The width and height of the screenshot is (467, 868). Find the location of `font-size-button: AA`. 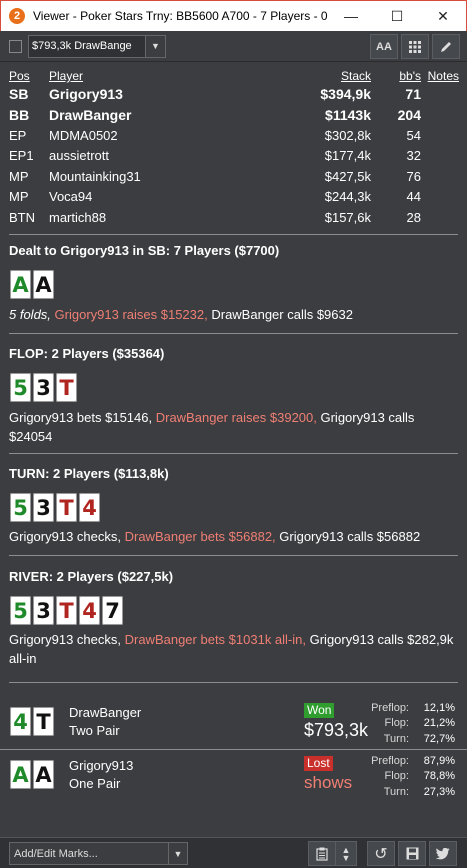

font-size-button: AA is located at coordinates (384, 46).